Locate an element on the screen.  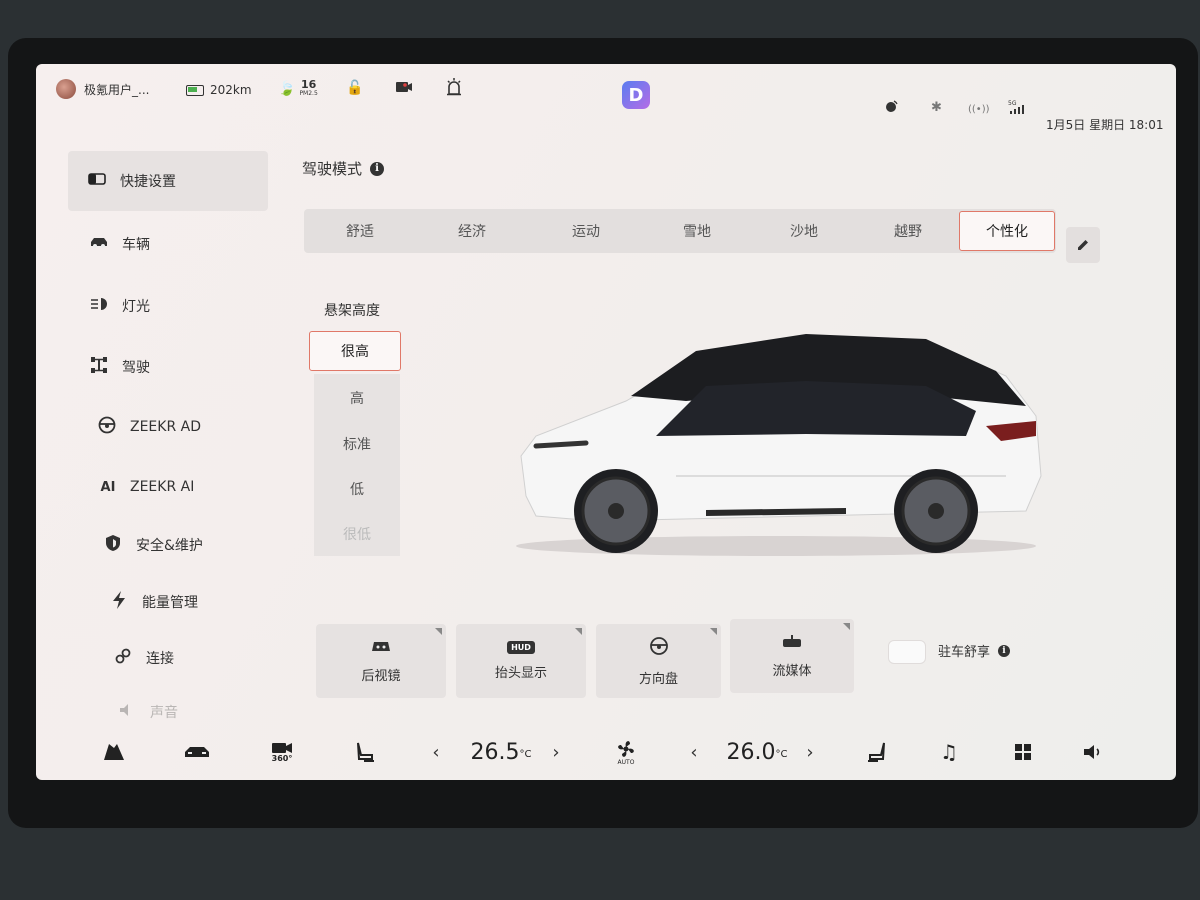
leaf-icon: 🍃 is located at coordinates (287, 89).